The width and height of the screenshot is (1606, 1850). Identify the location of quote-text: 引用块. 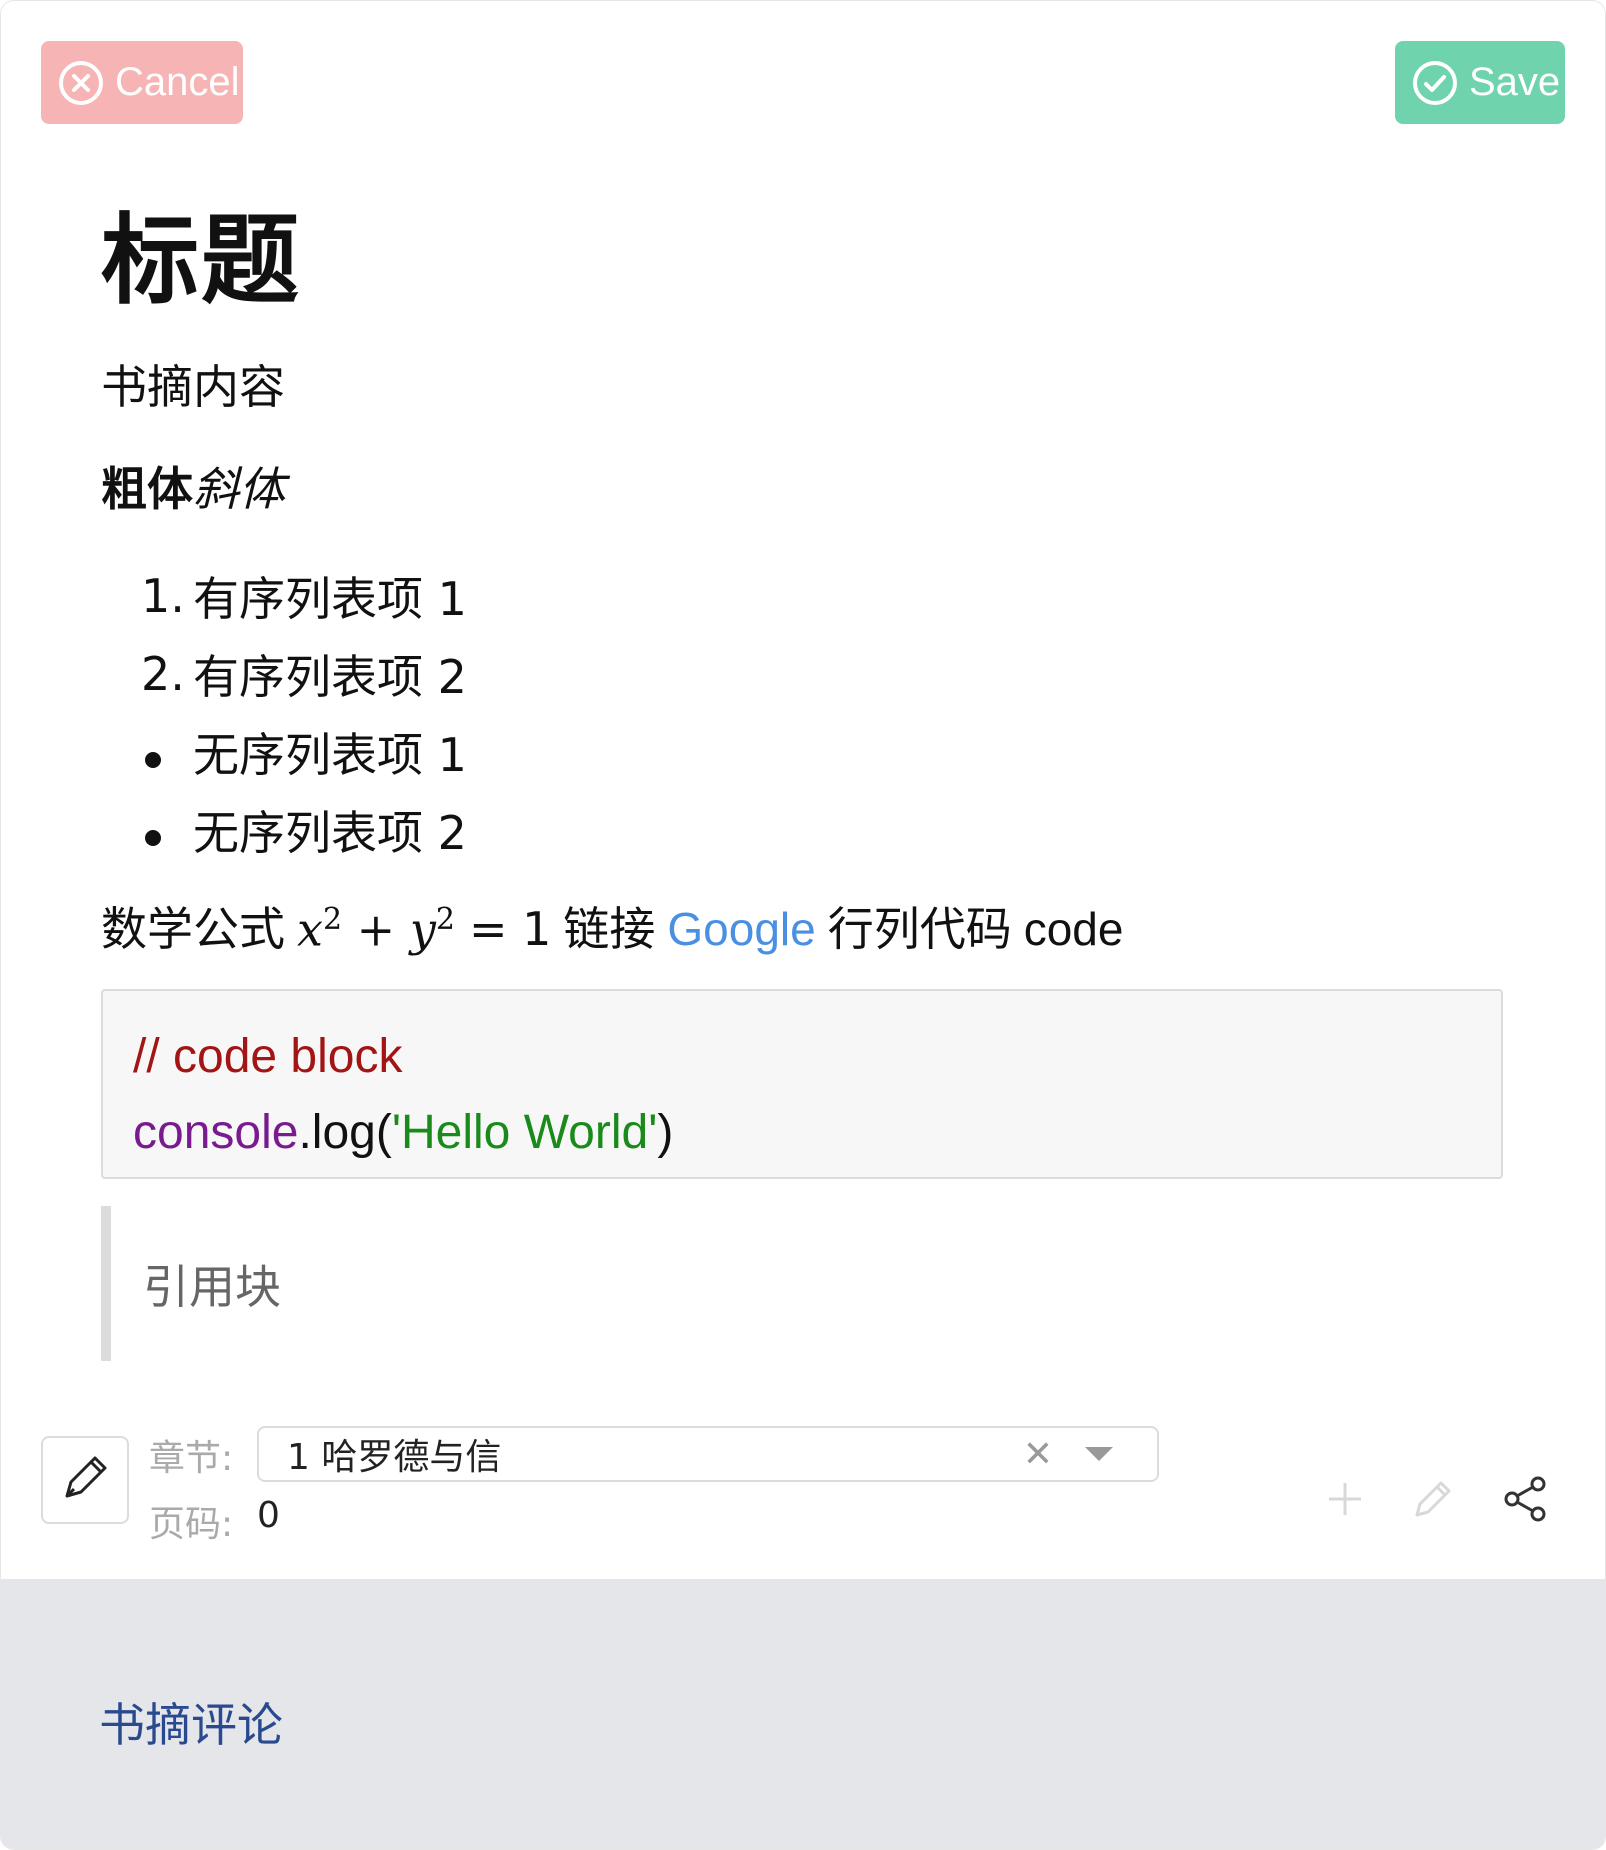
(212, 1286).